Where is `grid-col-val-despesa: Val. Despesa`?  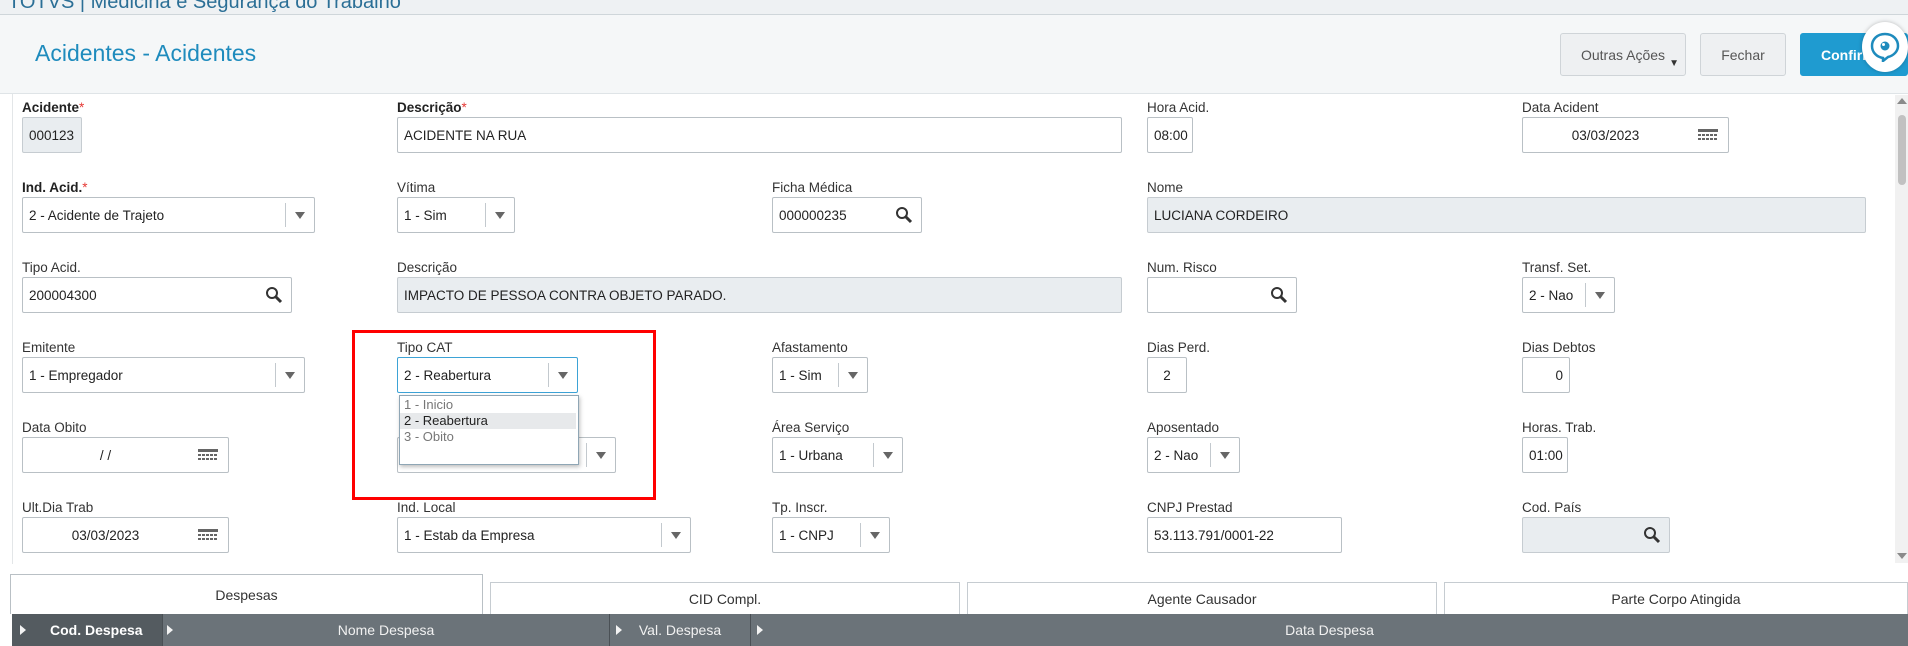
grid-col-val-despesa: Val. Despesa is located at coordinates (680, 630).